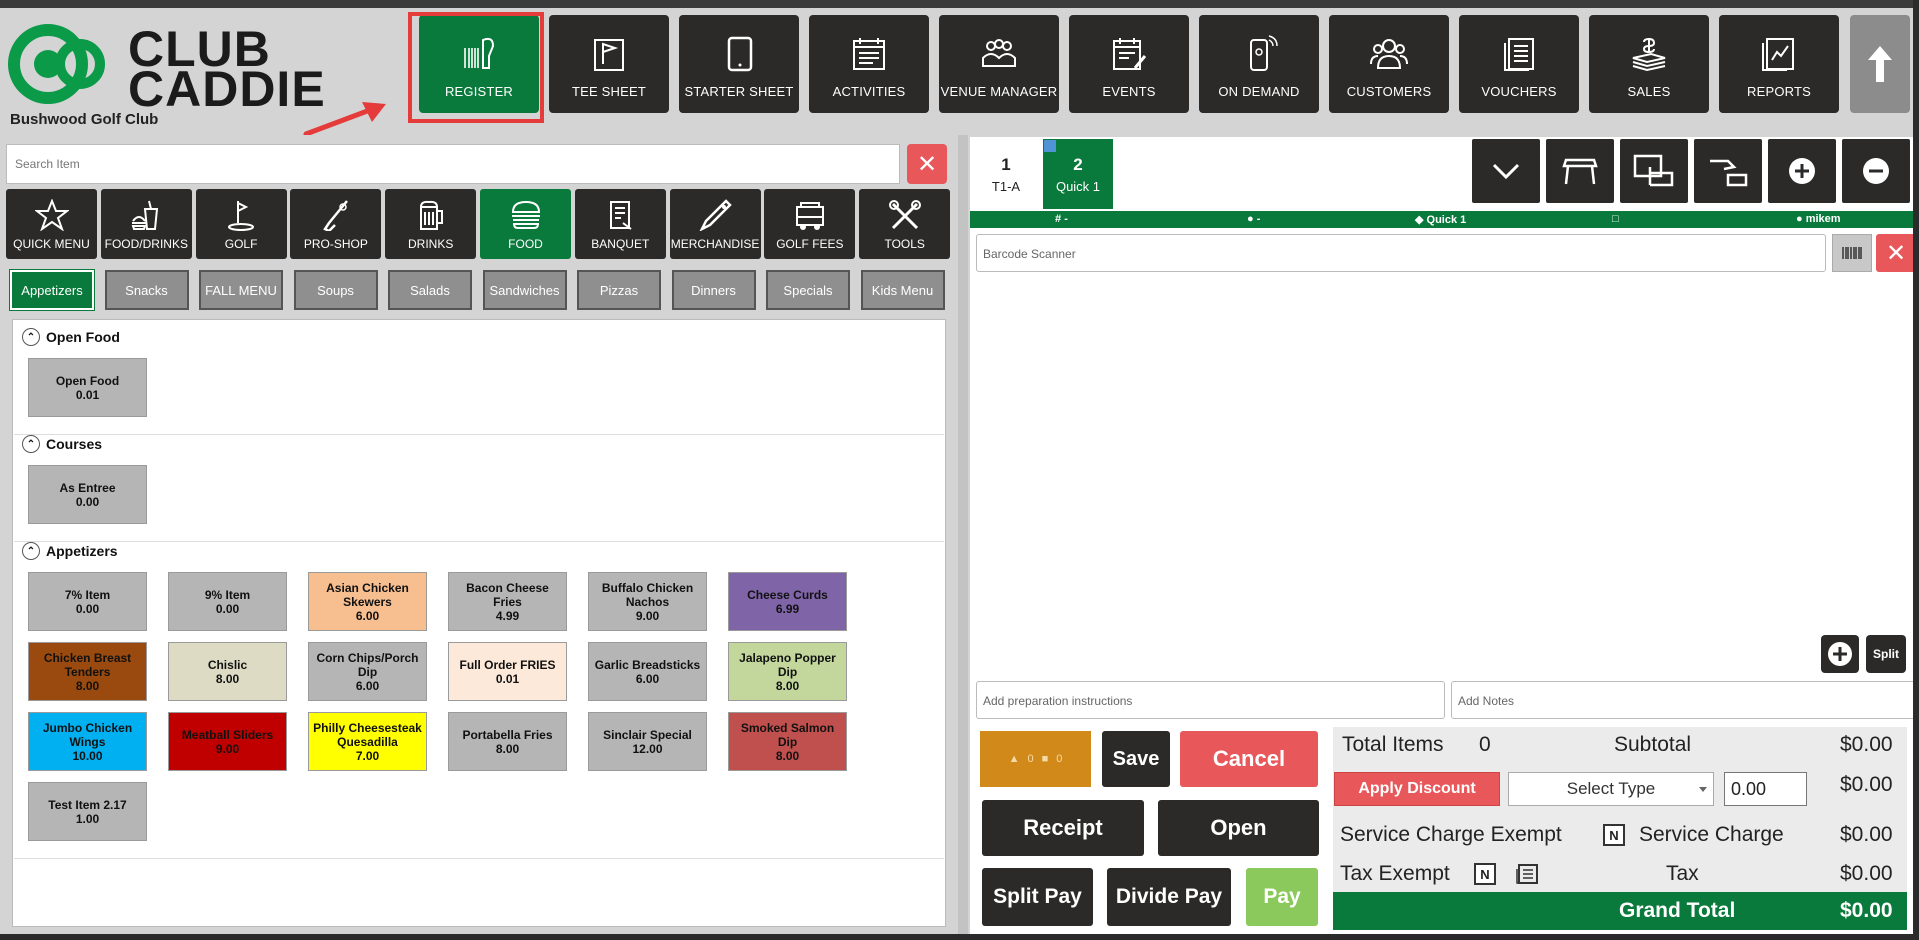 Image resolution: width=1919 pixels, height=940 pixels. Describe the element at coordinates (647, 741) in the screenshot. I see `menu-item-tile: Sinclair Special 12.00` at that location.